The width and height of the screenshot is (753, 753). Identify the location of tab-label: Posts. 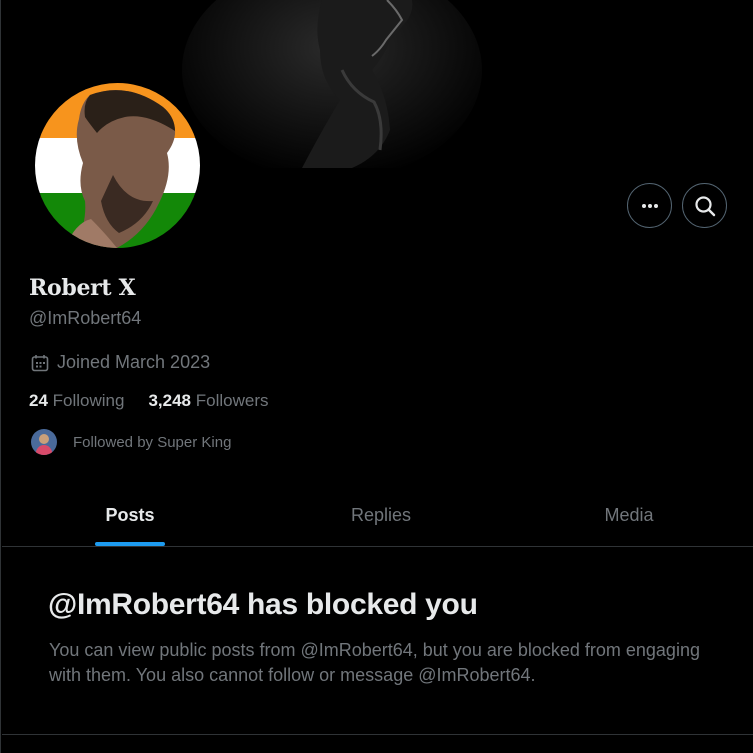
(130, 515).